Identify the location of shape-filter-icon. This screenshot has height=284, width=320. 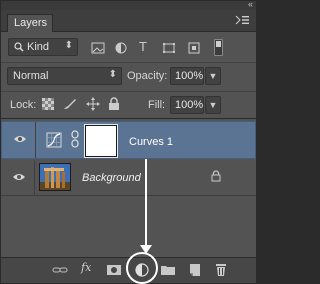
(169, 48).